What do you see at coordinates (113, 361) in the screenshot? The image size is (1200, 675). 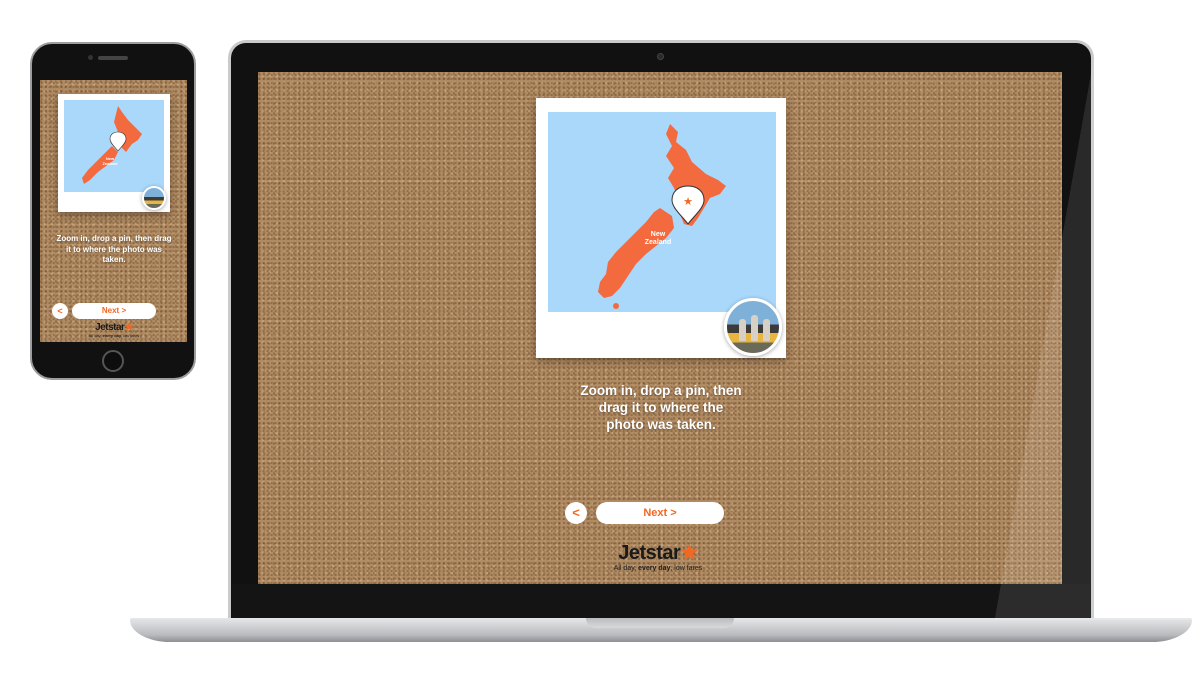 I see `home-button` at bounding box center [113, 361].